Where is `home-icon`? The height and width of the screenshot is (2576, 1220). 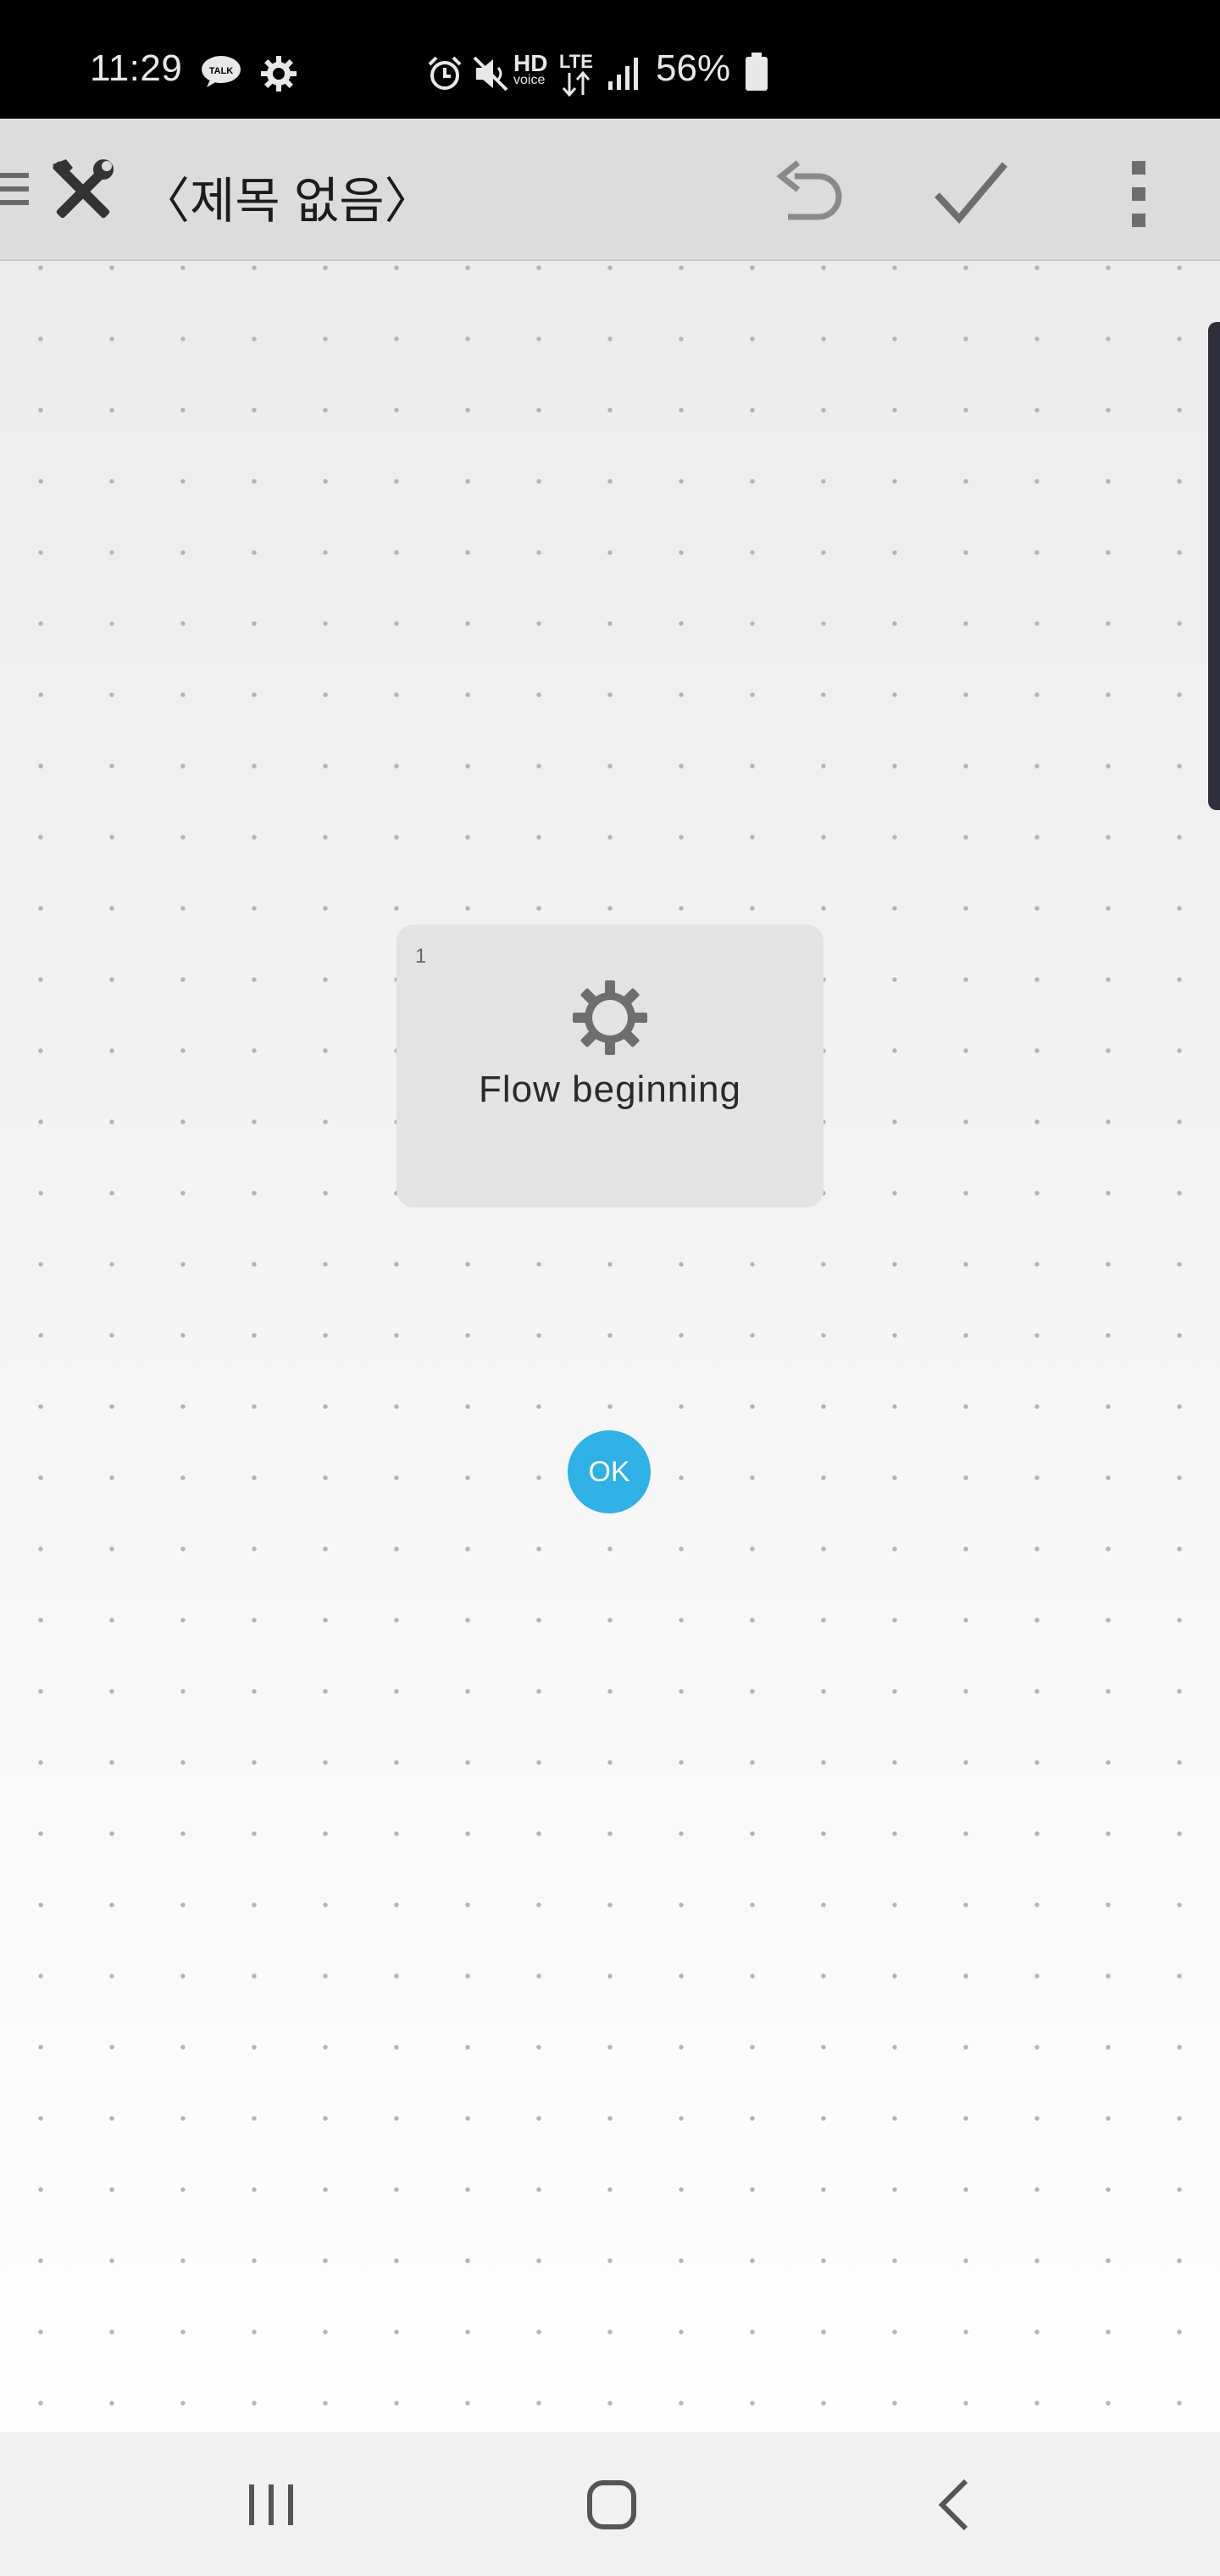 home-icon is located at coordinates (612, 2505).